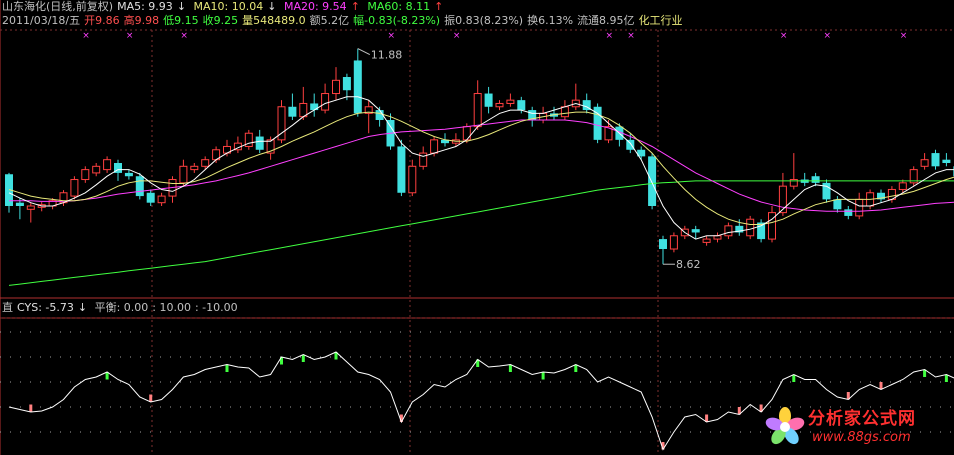  Describe the element at coordinates (45, 307) in the screenshot. I see `cys-value: CYS: -5.73` at that location.